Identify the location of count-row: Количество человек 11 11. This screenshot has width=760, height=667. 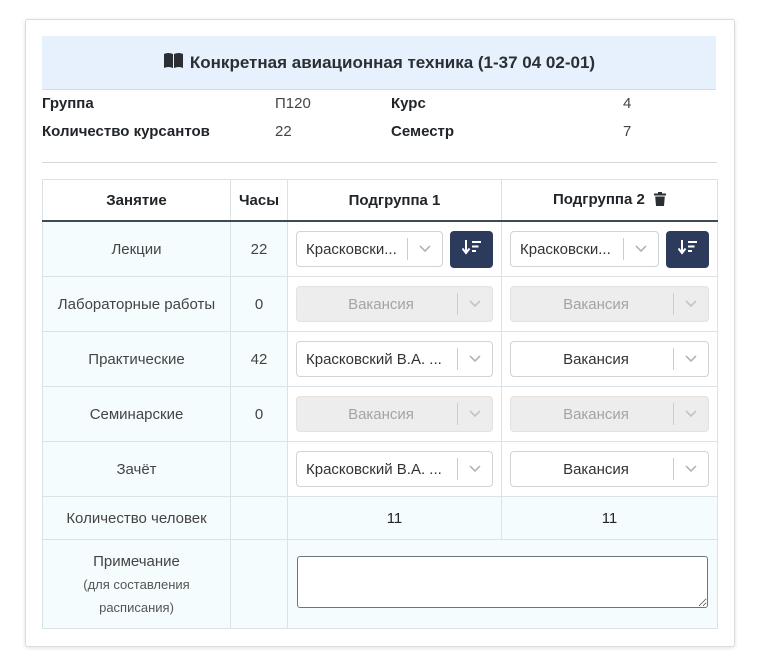
(380, 518).